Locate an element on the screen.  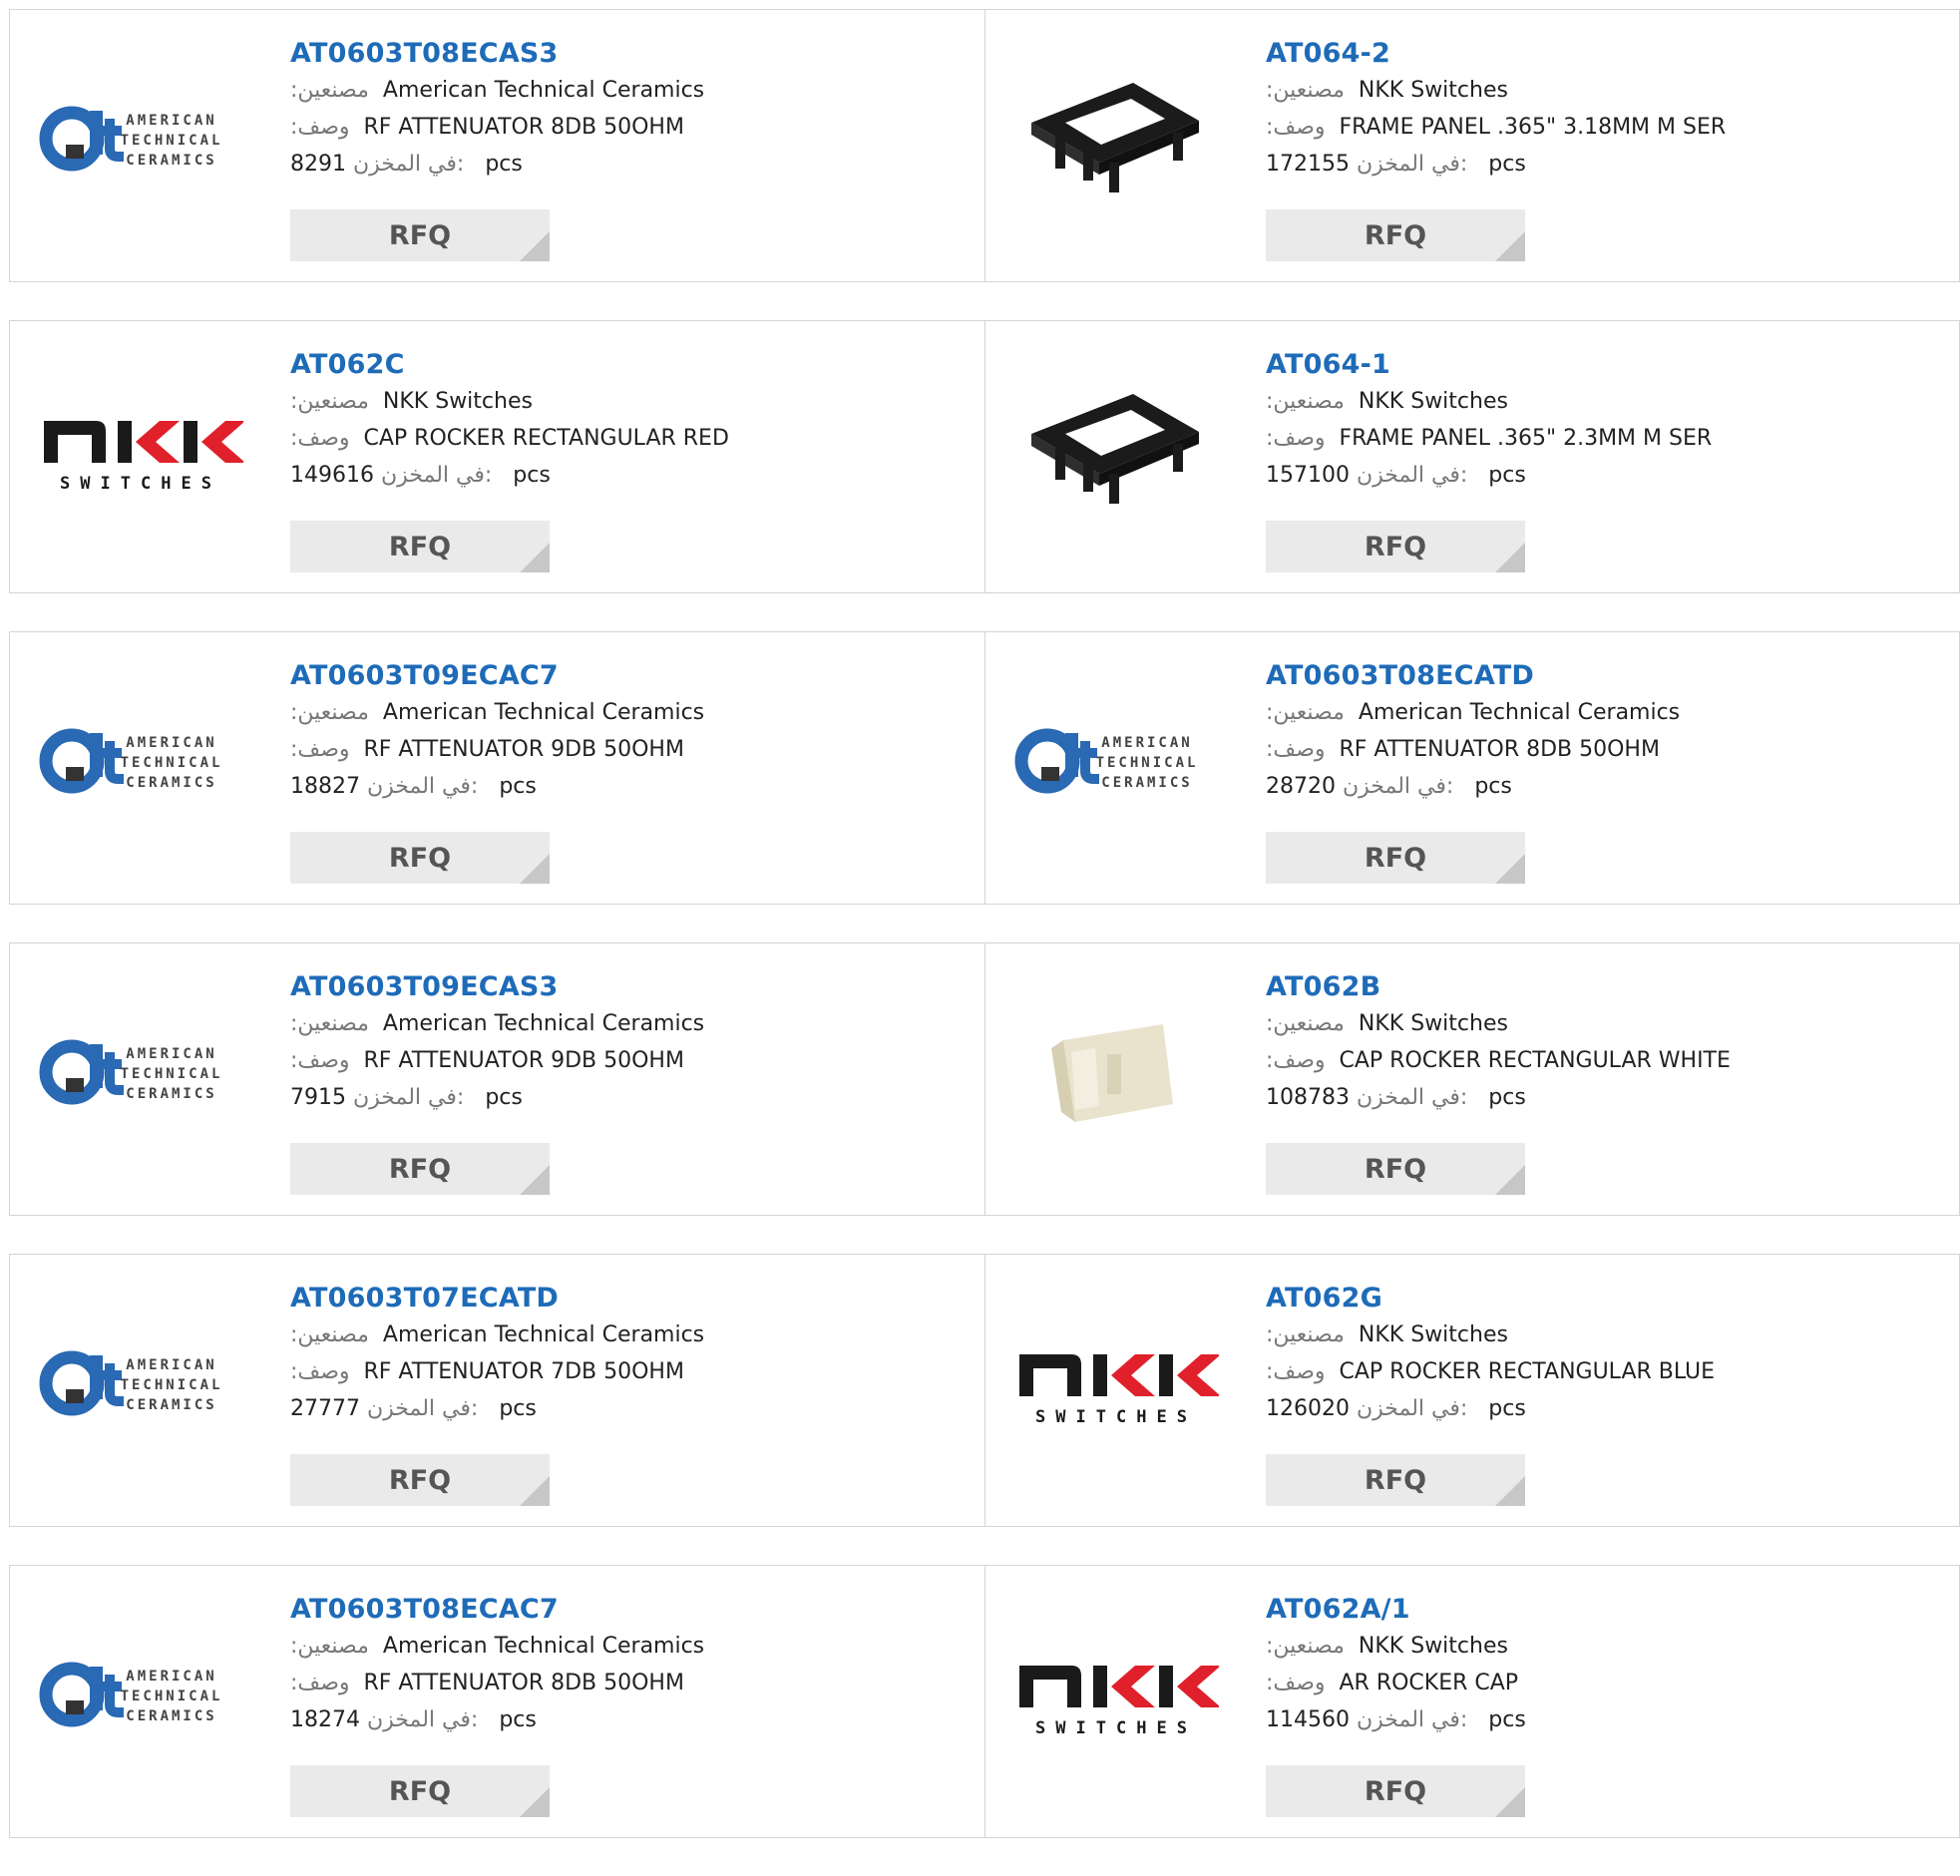
part-number-link: AT062C is located at coordinates (510, 365).